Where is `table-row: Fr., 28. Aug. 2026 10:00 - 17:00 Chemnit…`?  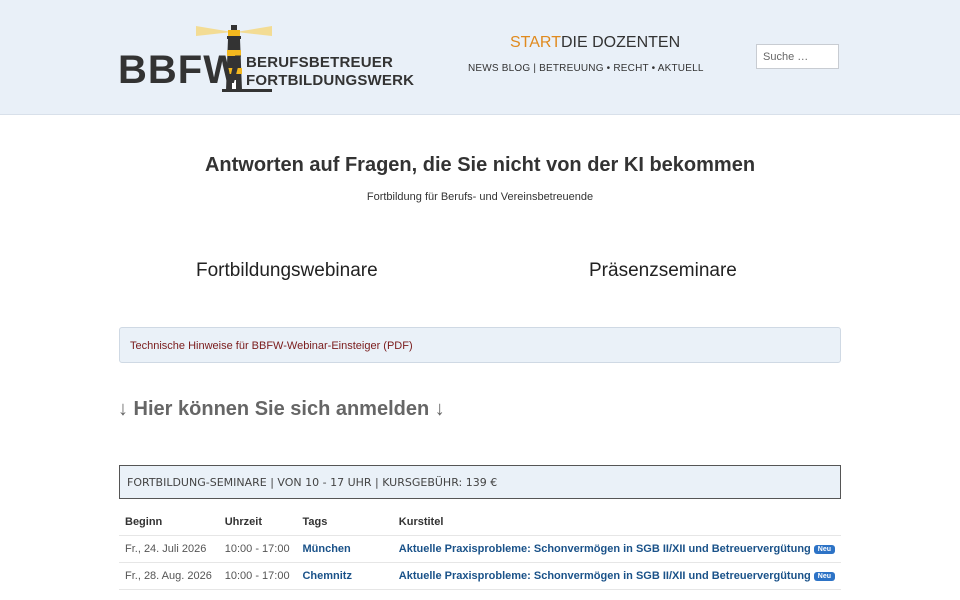 table-row: Fr., 28. Aug. 2026 10:00 - 17:00 Chemnit… is located at coordinates (480, 576).